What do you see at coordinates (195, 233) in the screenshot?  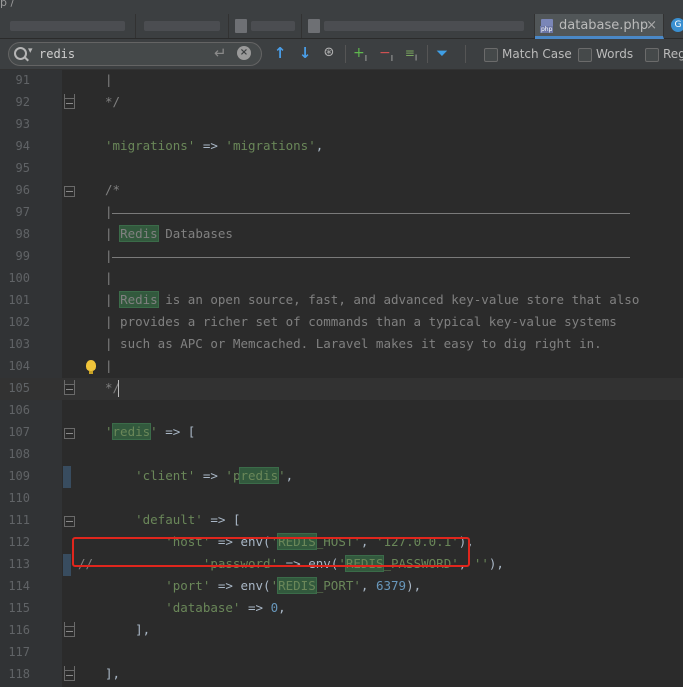 I see `code-token: Databases` at bounding box center [195, 233].